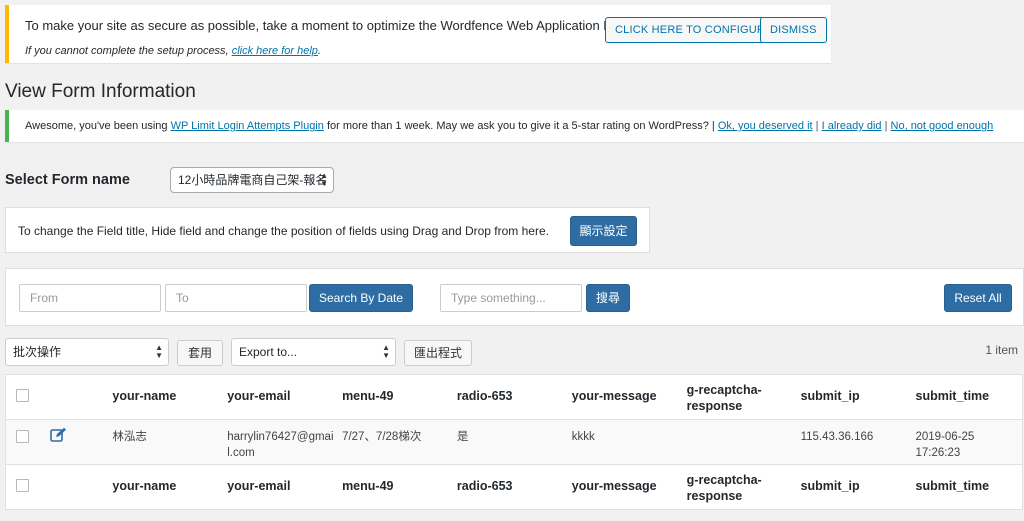 Image resolution: width=1024 pixels, height=521 pixels. What do you see at coordinates (169, 487) in the screenshot?
I see `footer-header-your-name: your-name` at bounding box center [169, 487].